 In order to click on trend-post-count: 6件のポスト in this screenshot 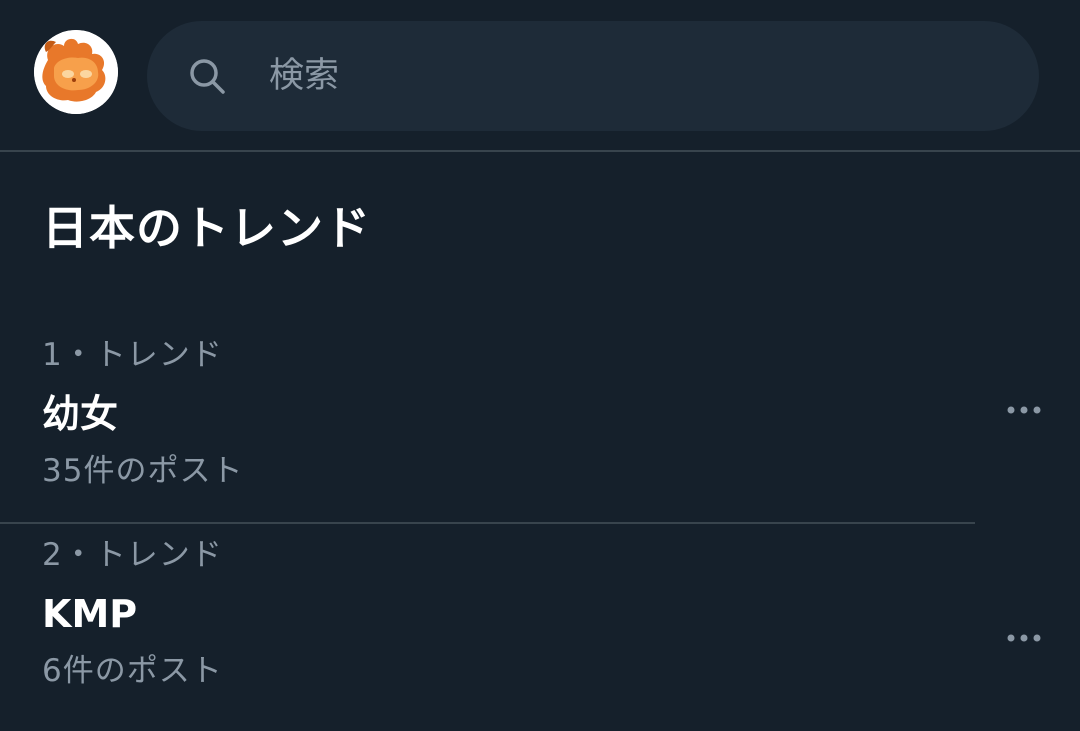, I will do `click(132, 671)`.